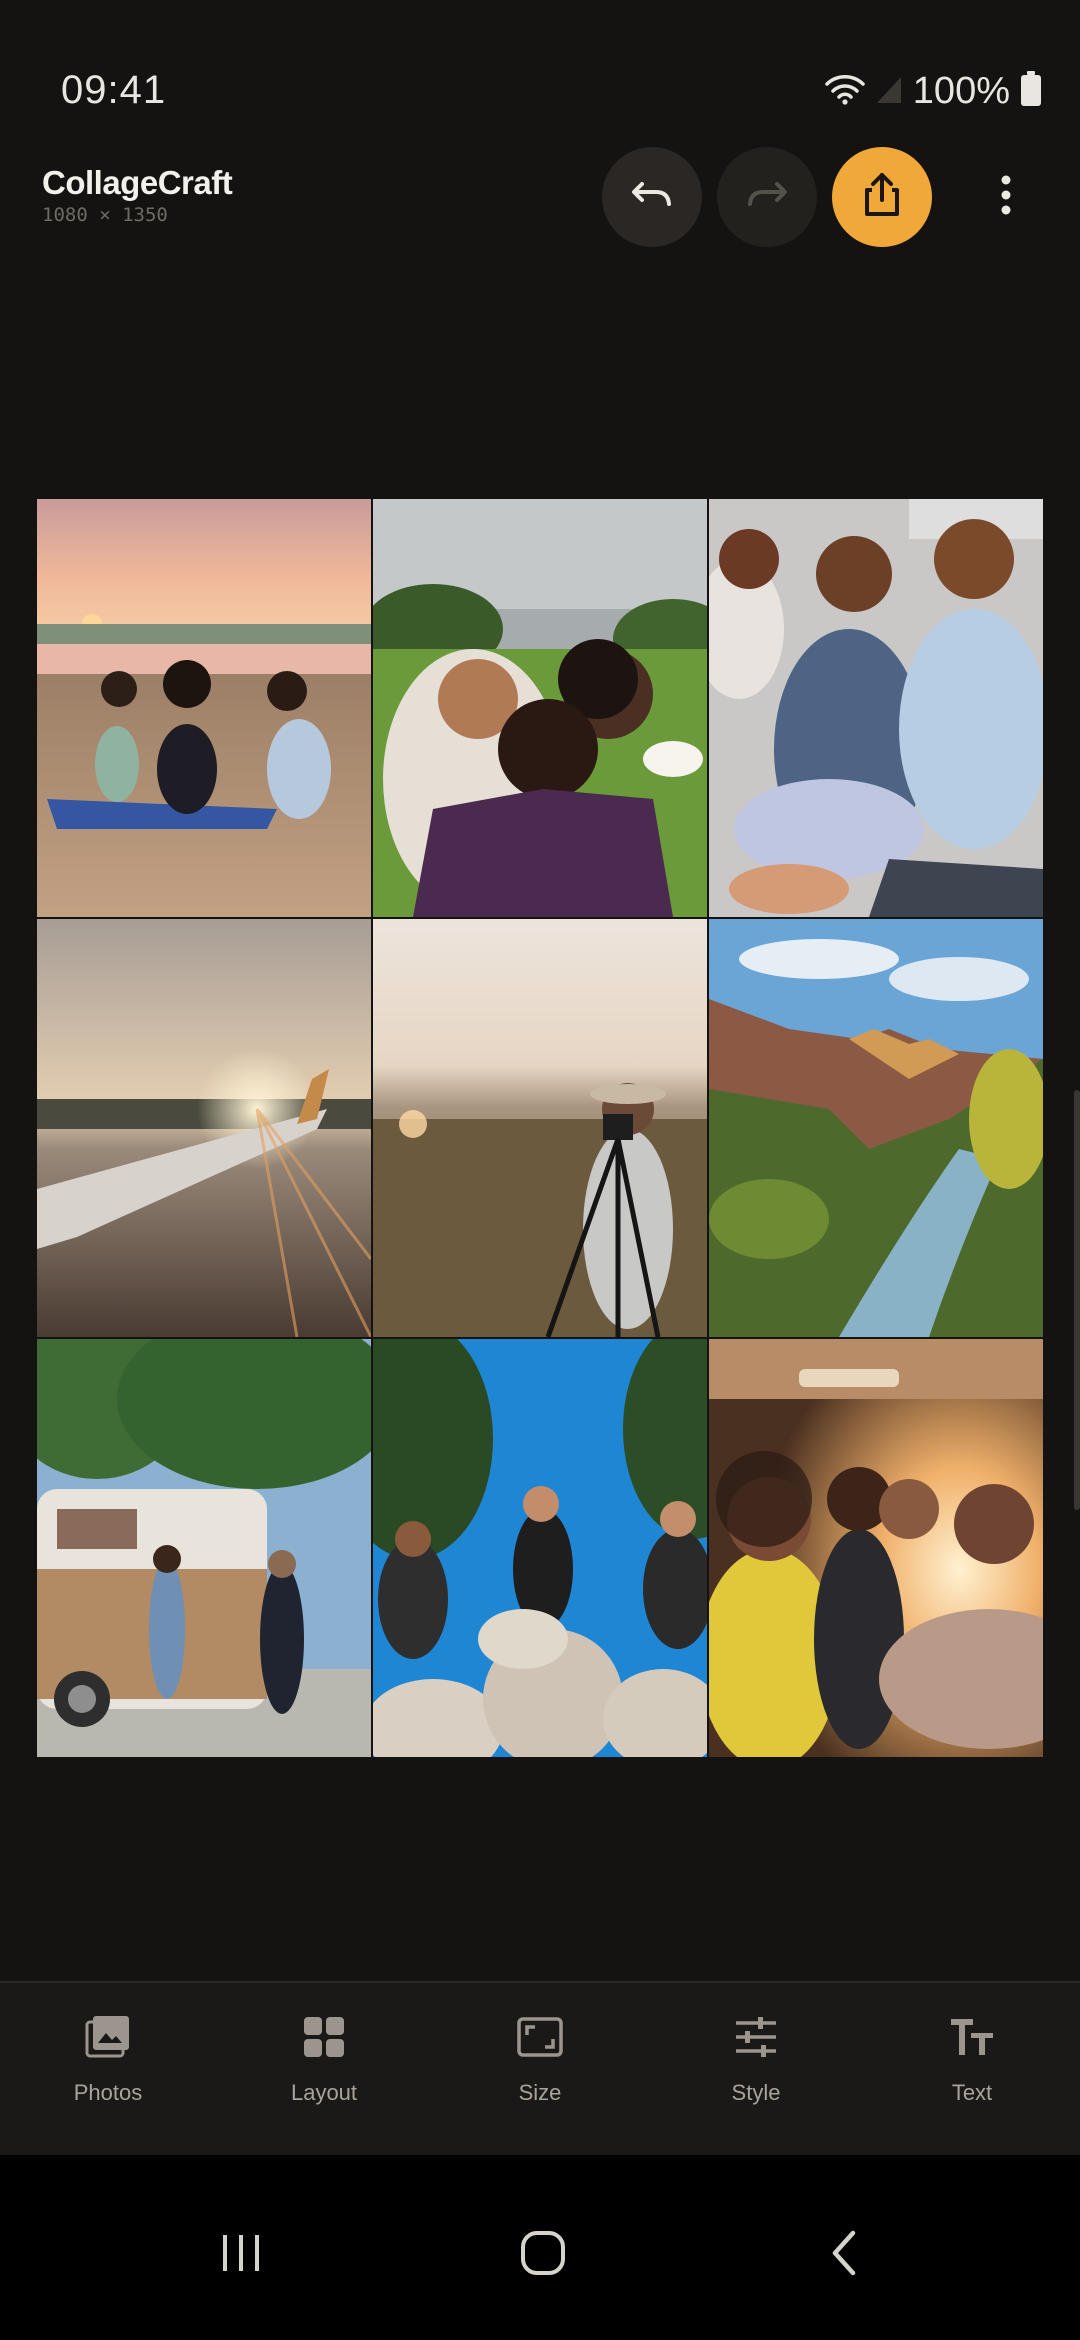 Image resolution: width=1080 pixels, height=2340 pixels. I want to click on battery-icon, so click(1031, 91).